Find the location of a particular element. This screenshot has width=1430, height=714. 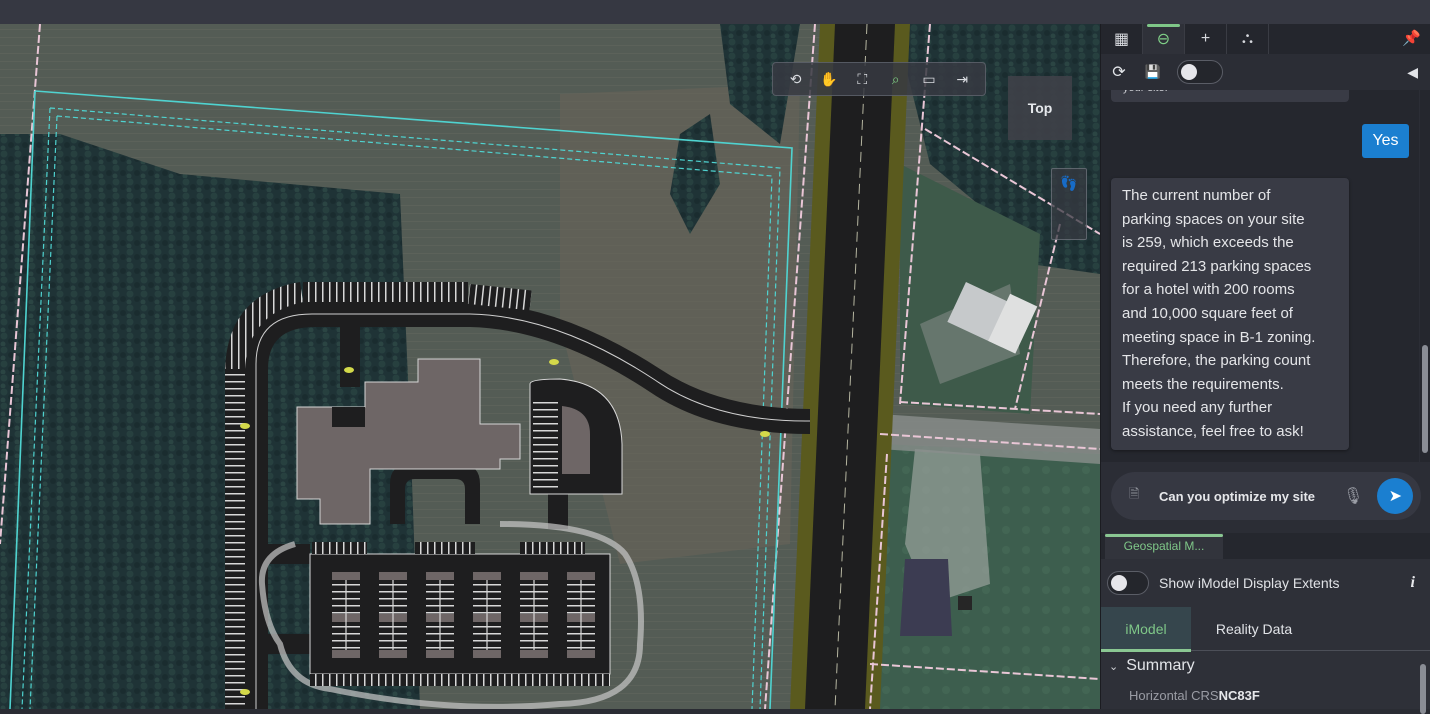

chat-input is located at coordinates (1244, 496).